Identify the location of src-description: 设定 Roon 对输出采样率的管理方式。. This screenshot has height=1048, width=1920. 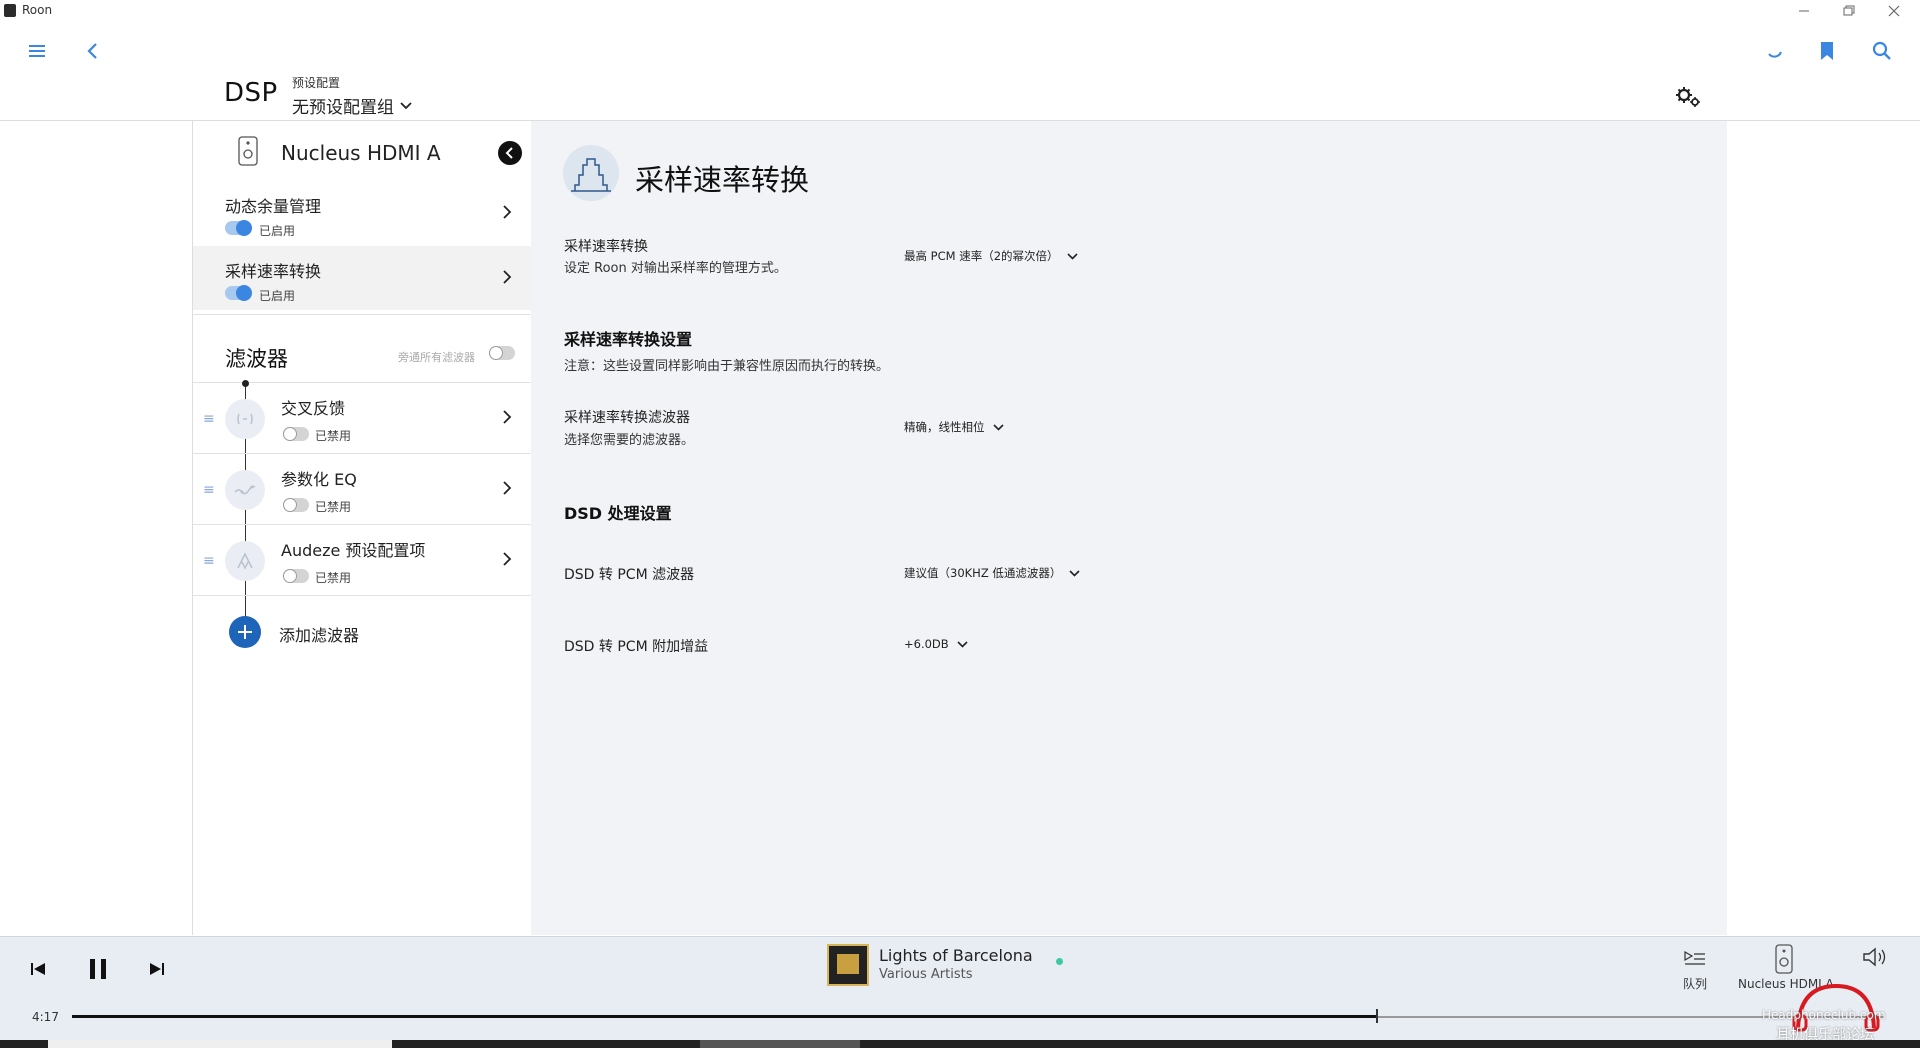
(675, 268).